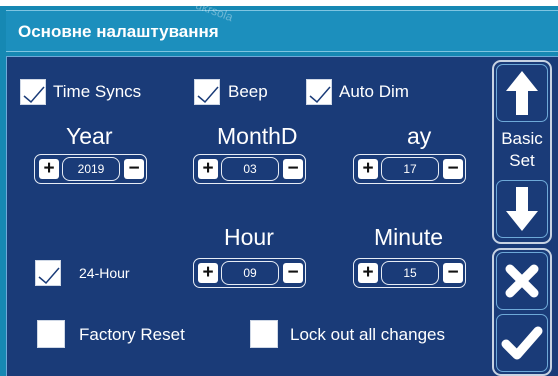 The image size is (558, 376). Describe the element at coordinates (257, 136) in the screenshot. I see `month-label: MonthD` at that location.